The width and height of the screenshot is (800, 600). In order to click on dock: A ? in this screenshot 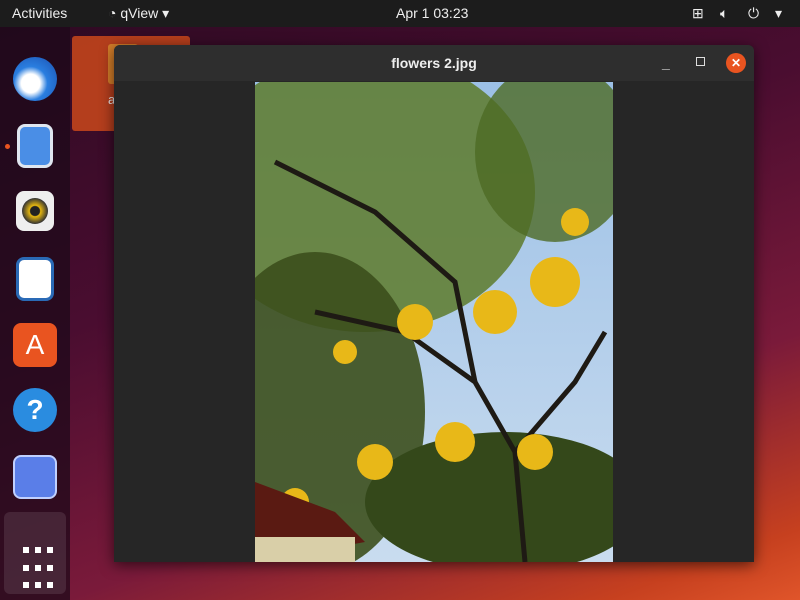, I will do `click(35, 313)`.